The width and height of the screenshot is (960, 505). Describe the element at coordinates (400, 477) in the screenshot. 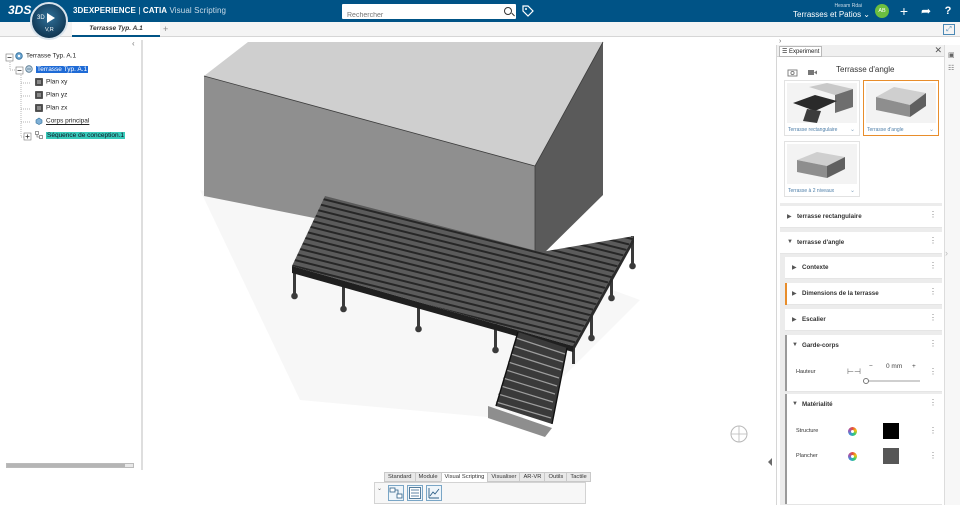

I see `tab-standard: Standard` at that location.